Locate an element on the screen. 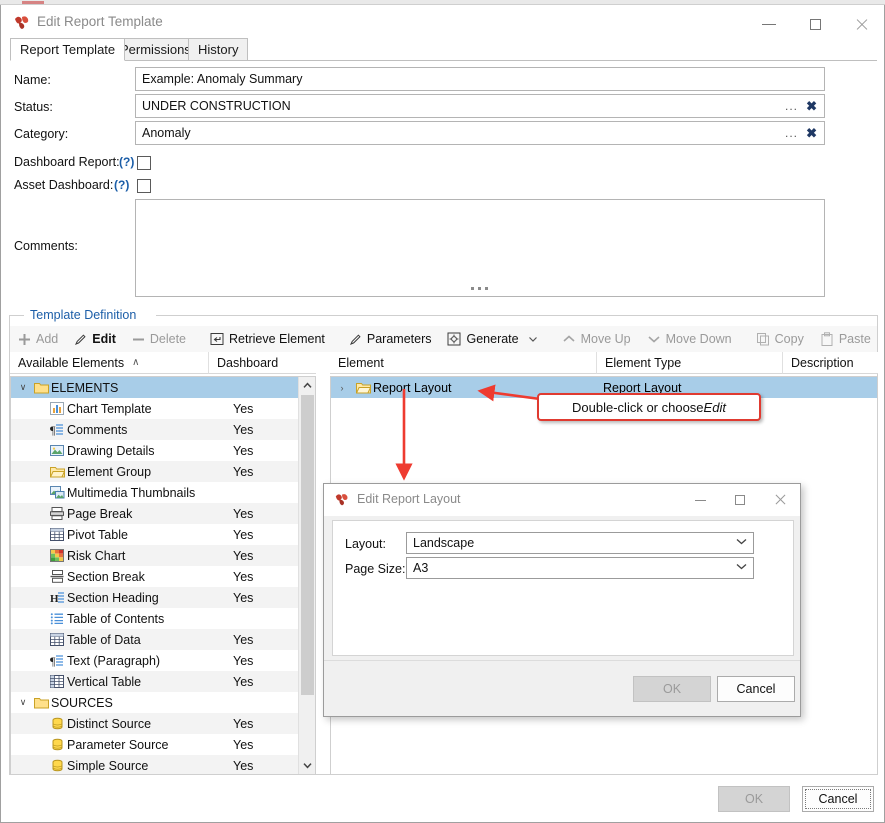 This screenshot has height=823, width=885. move-up-label: Move Up is located at coordinates (605, 339).